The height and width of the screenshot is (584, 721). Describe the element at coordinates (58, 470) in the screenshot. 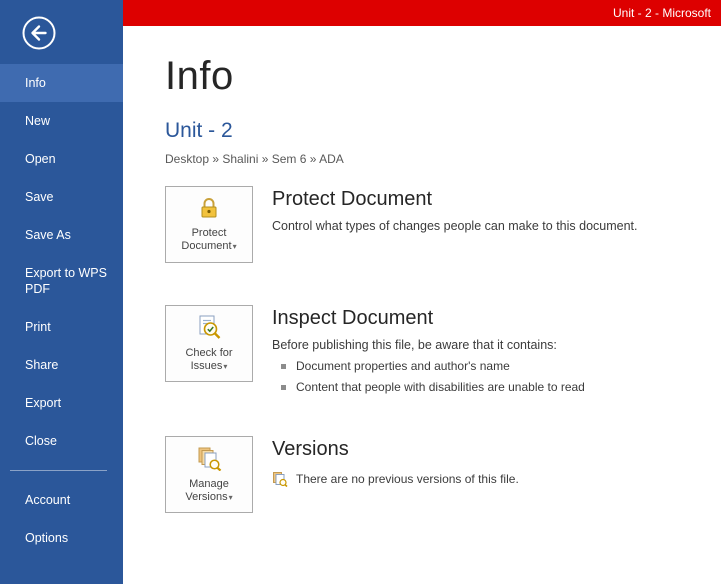

I see `sidebar-divider` at that location.